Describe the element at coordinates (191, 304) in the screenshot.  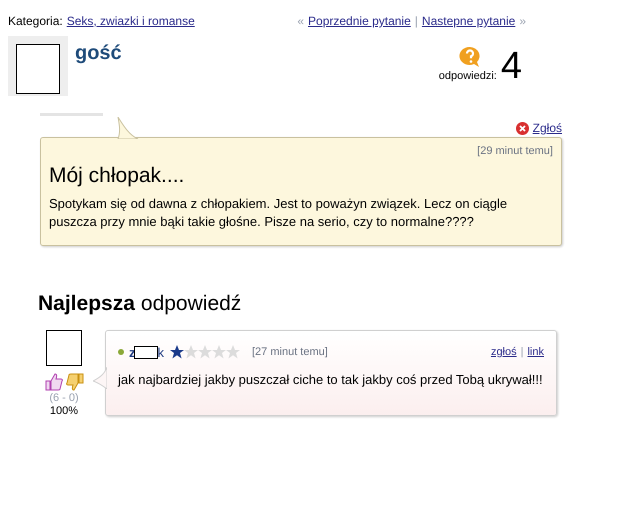
I see `heading-text: odpowiedź` at that location.